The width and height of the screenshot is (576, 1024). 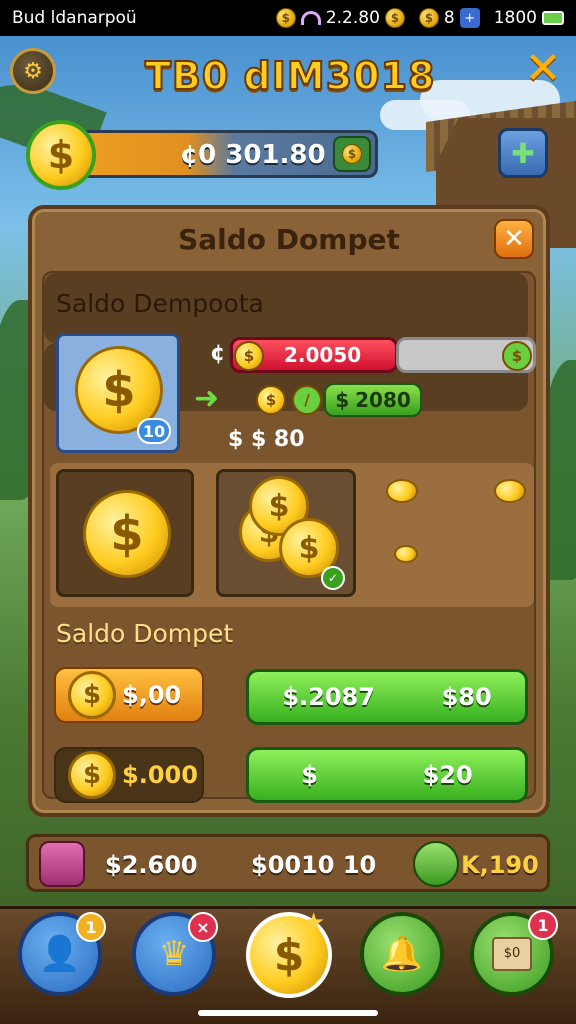 What do you see at coordinates (387, 697) in the screenshot?
I see `buy-button: $.2087 $80` at bounding box center [387, 697].